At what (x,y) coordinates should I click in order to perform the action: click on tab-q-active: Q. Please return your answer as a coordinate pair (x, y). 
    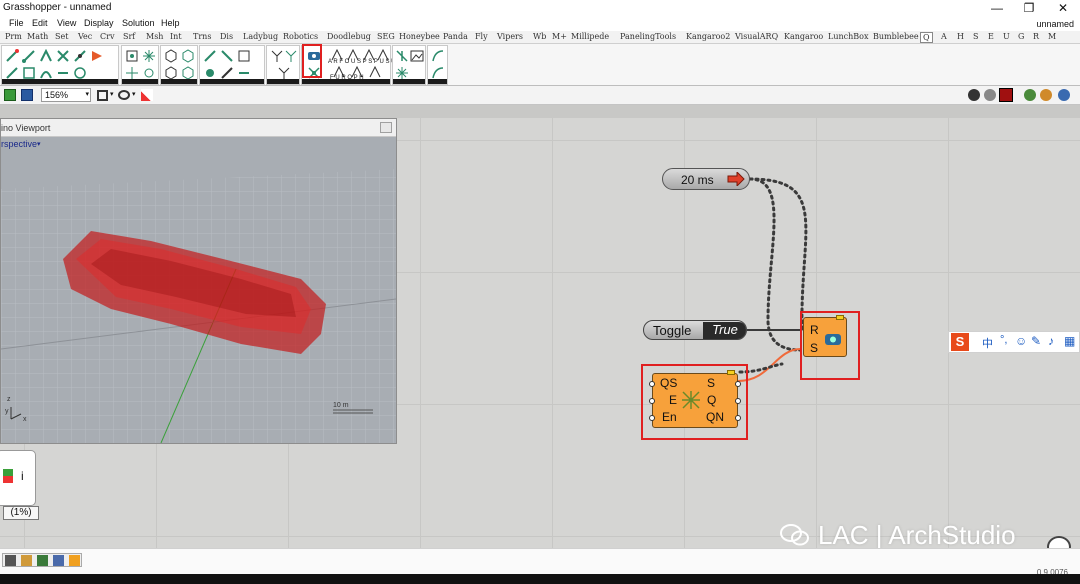
    Looking at the image, I should click on (926, 37).